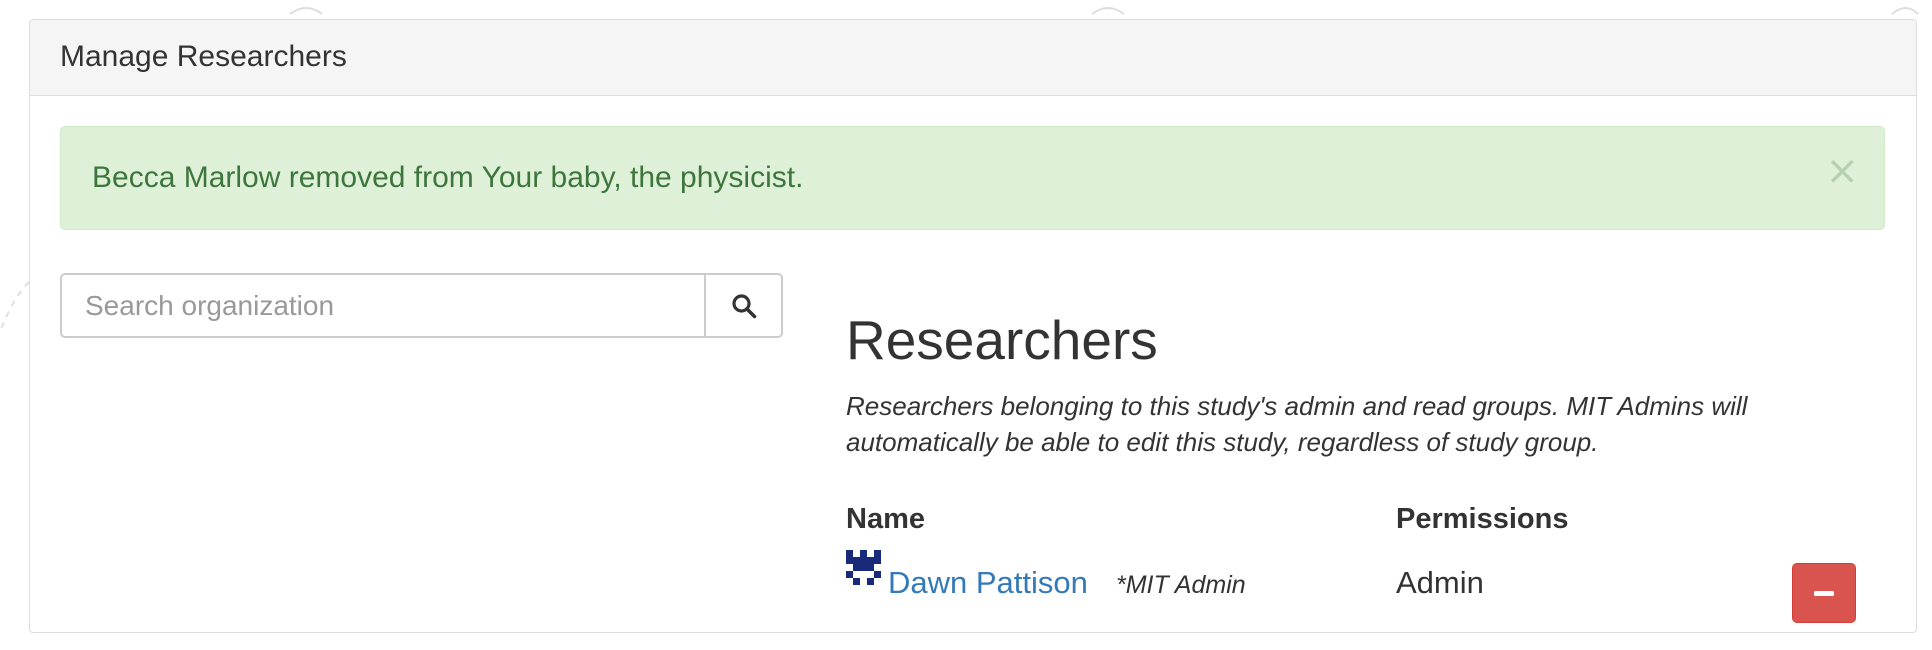  I want to click on close-alert-button: ×, so click(1842, 171).